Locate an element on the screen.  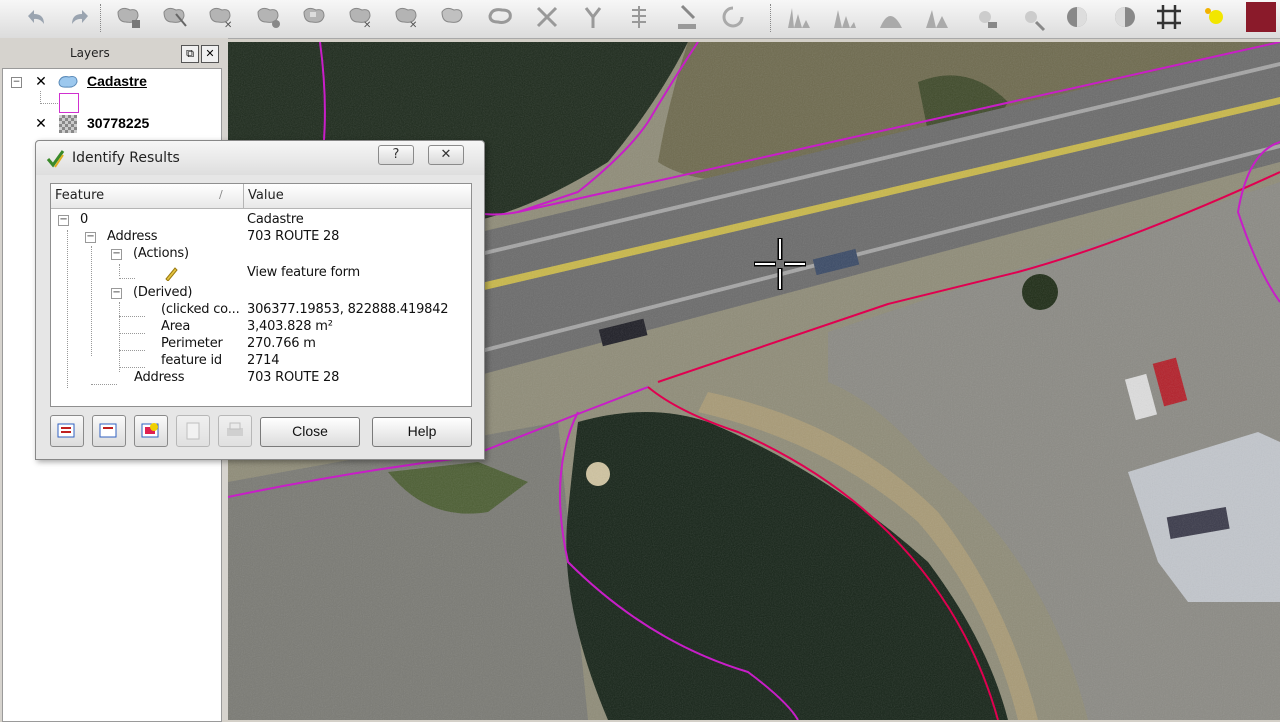
layer-item-raster: ✕ 30778225 is located at coordinates (112, 124).